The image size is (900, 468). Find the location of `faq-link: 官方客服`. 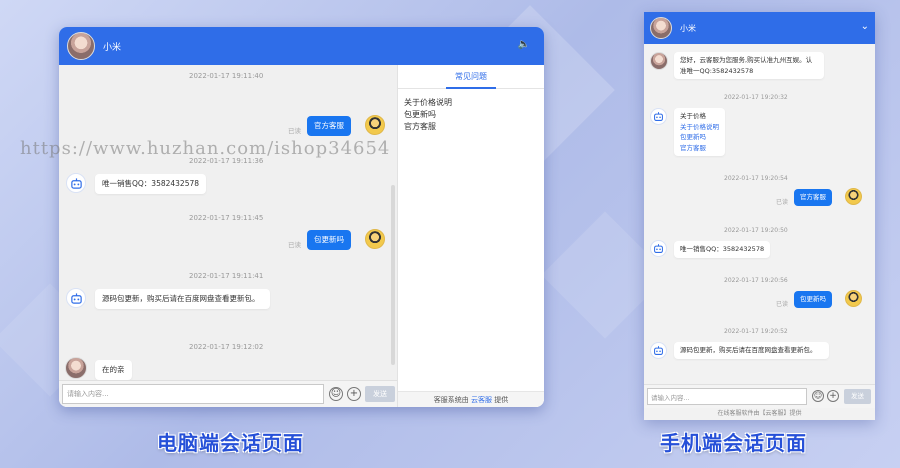

faq-link: 官方客服 is located at coordinates (699, 148).